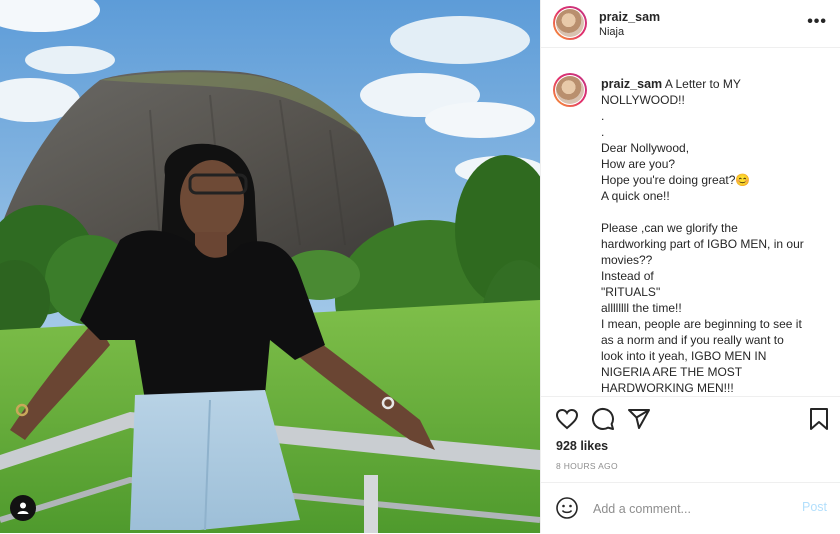 The image size is (840, 534). What do you see at coordinates (702, 84) in the screenshot?
I see `caption-line: A Letter to MY` at bounding box center [702, 84].